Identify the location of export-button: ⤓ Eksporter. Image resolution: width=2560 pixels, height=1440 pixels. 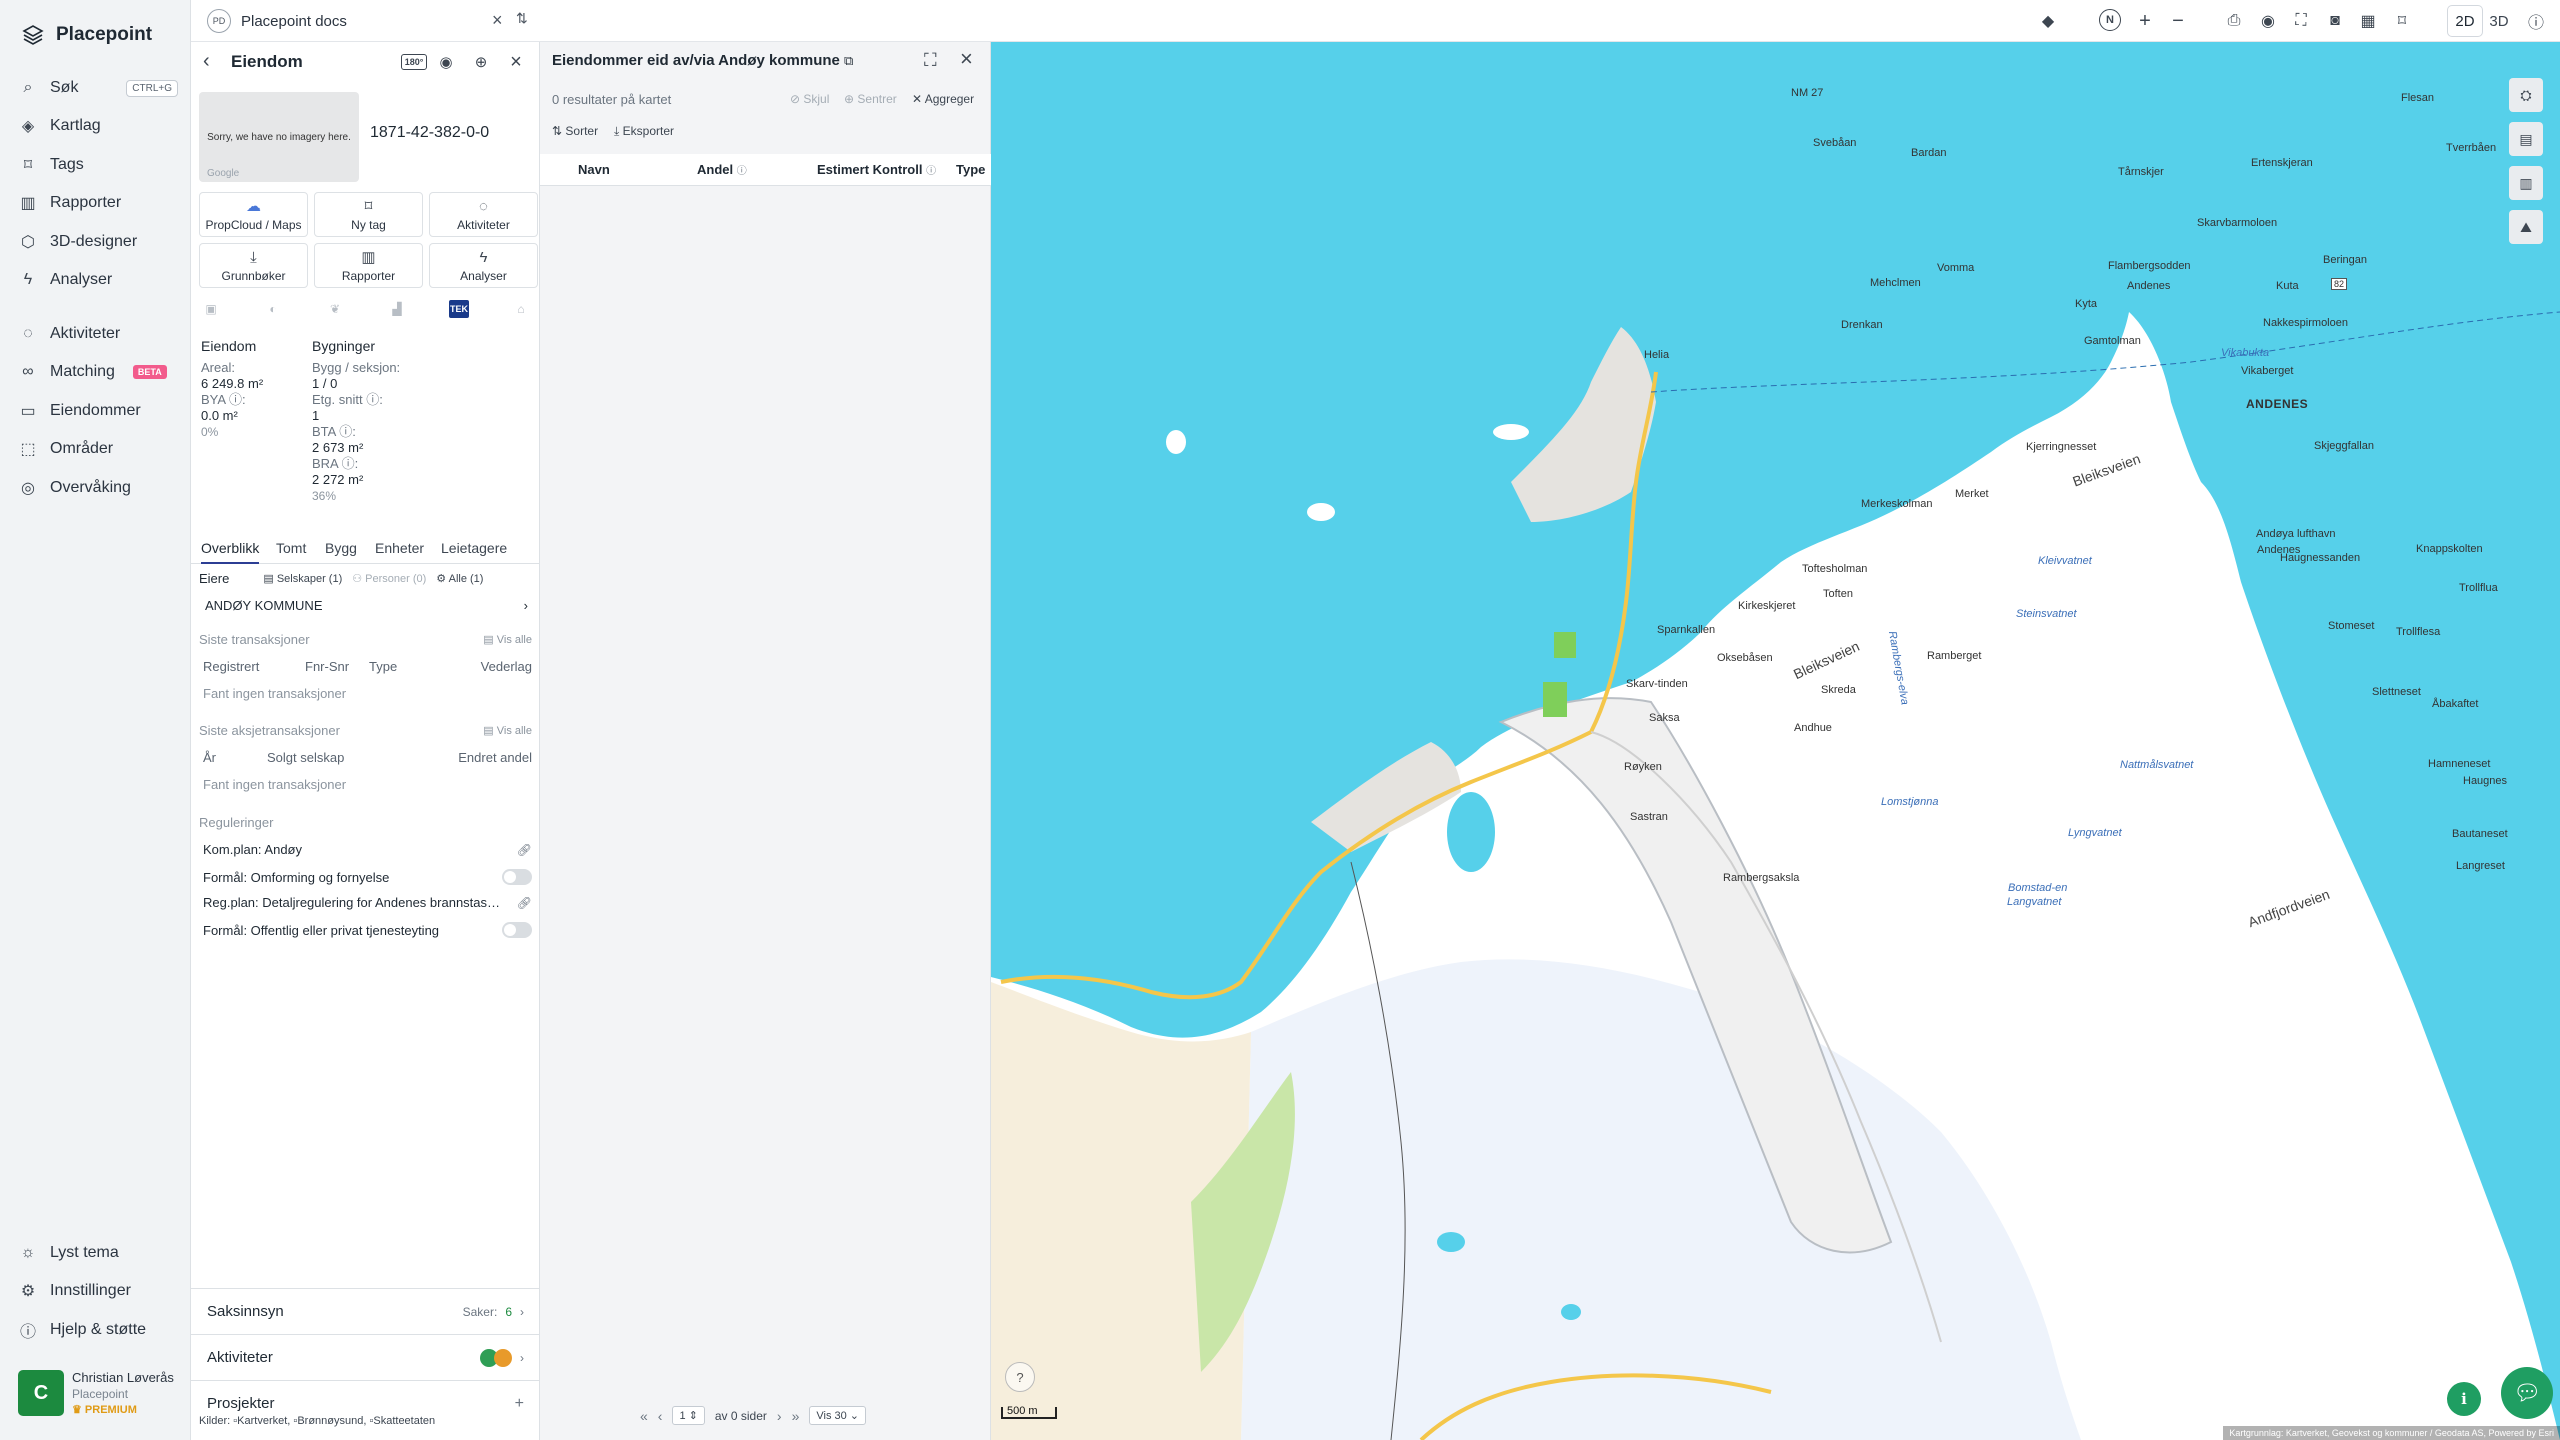
(644, 131).